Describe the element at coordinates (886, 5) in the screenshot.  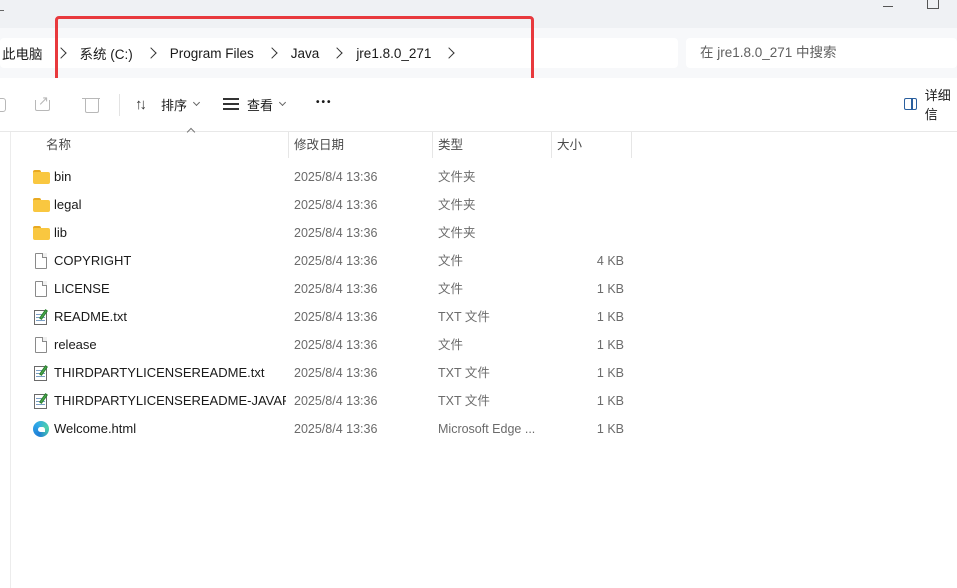
I see `minimize-button` at that location.